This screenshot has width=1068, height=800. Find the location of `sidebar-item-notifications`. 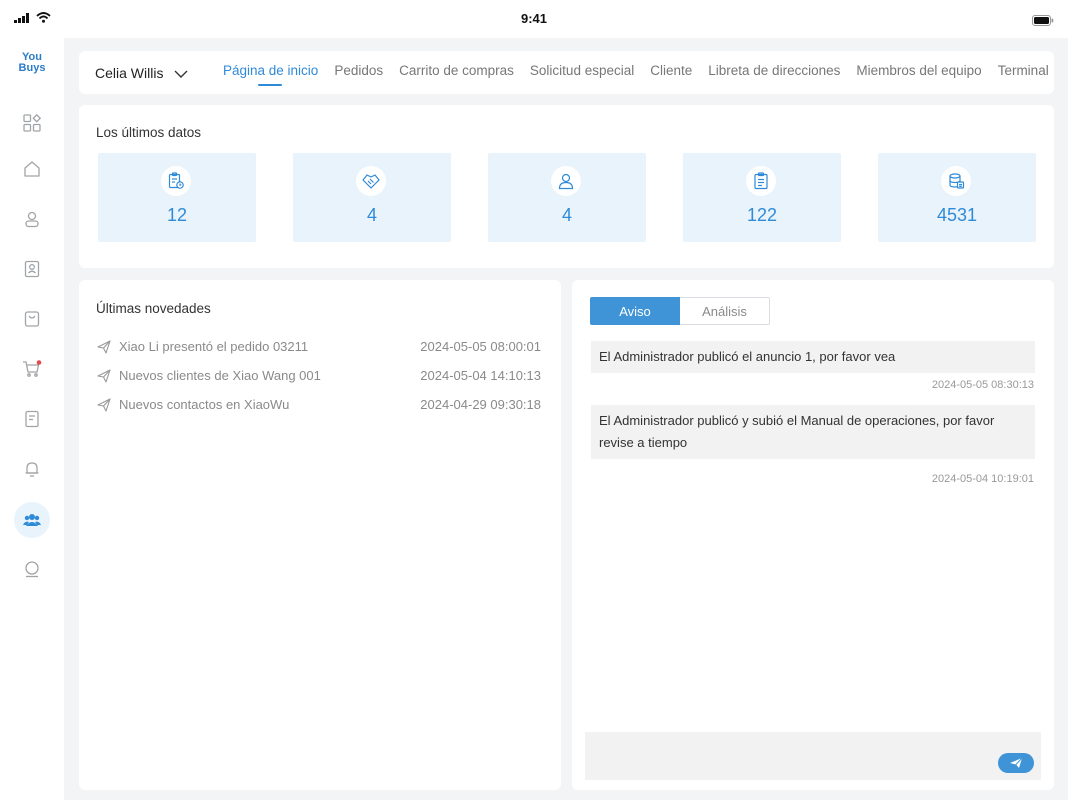

sidebar-item-notifications is located at coordinates (32, 469).